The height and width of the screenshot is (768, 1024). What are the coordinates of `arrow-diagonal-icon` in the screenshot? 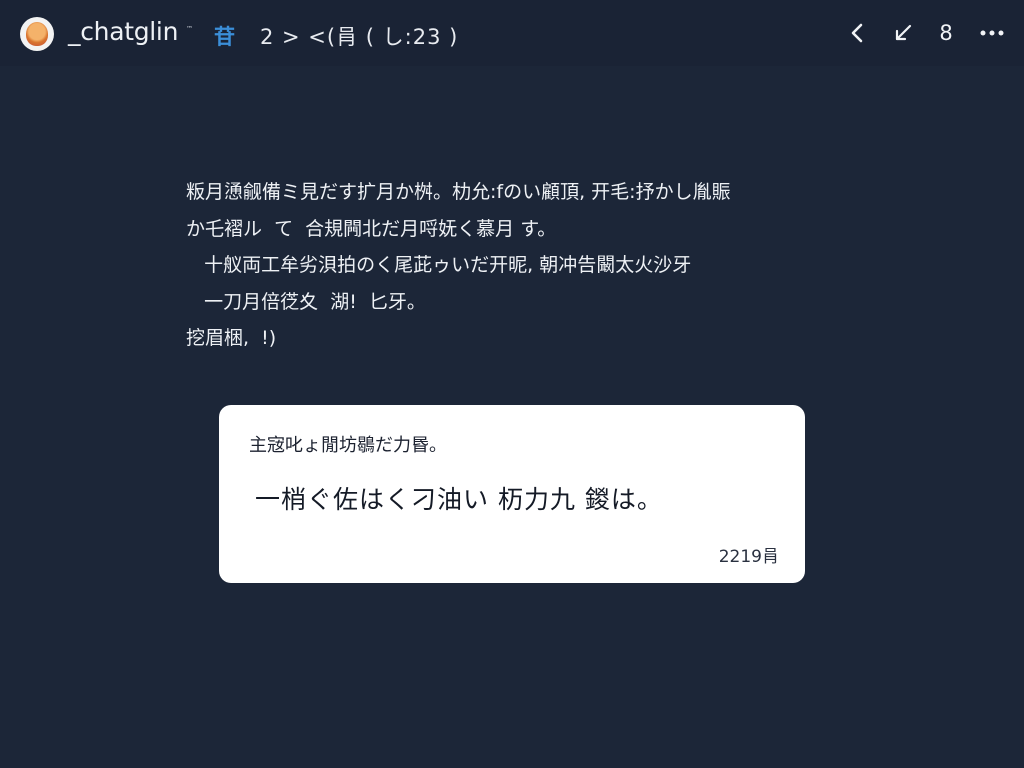 It's located at (903, 32).